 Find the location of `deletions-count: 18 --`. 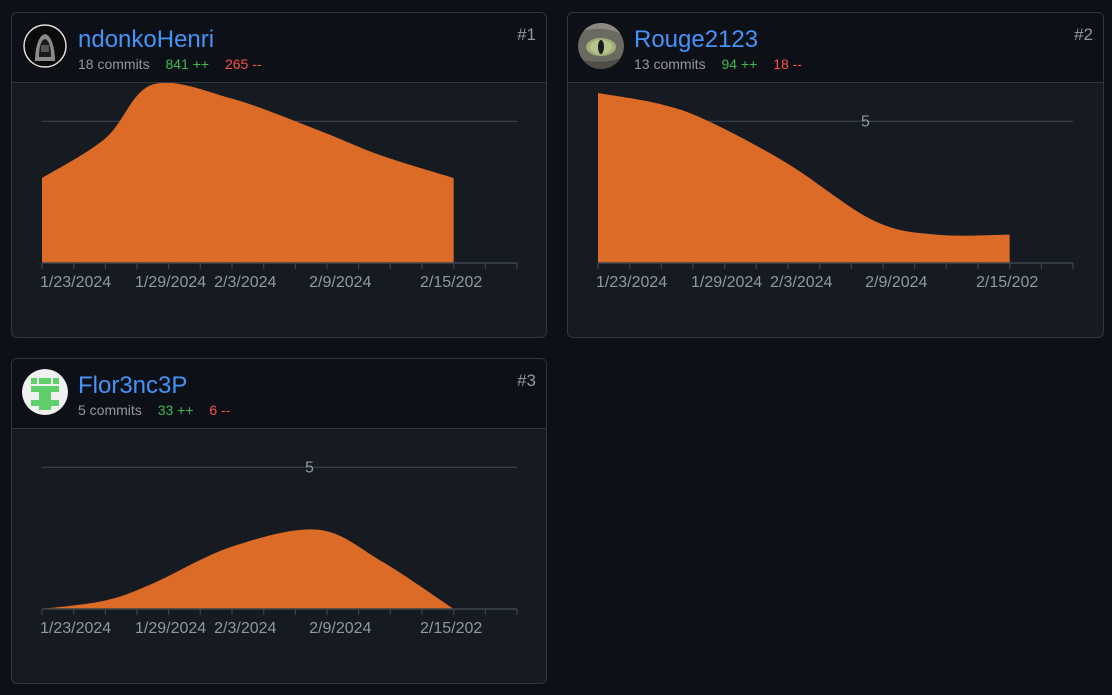

deletions-count: 18 -- is located at coordinates (787, 64).